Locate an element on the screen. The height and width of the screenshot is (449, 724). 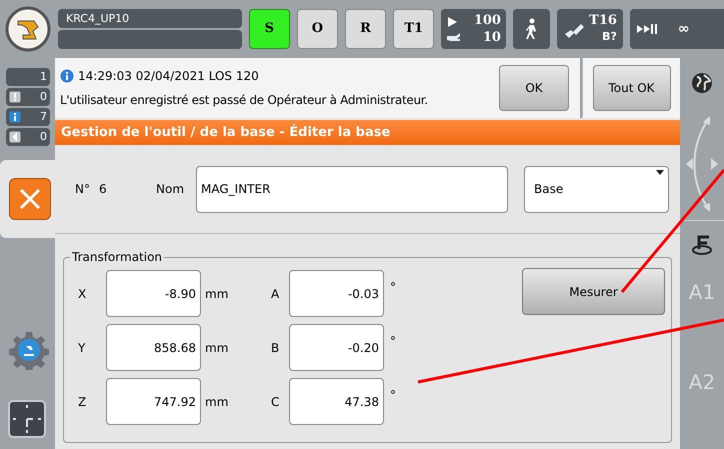
base-frame-icon is located at coordinates (702, 244).